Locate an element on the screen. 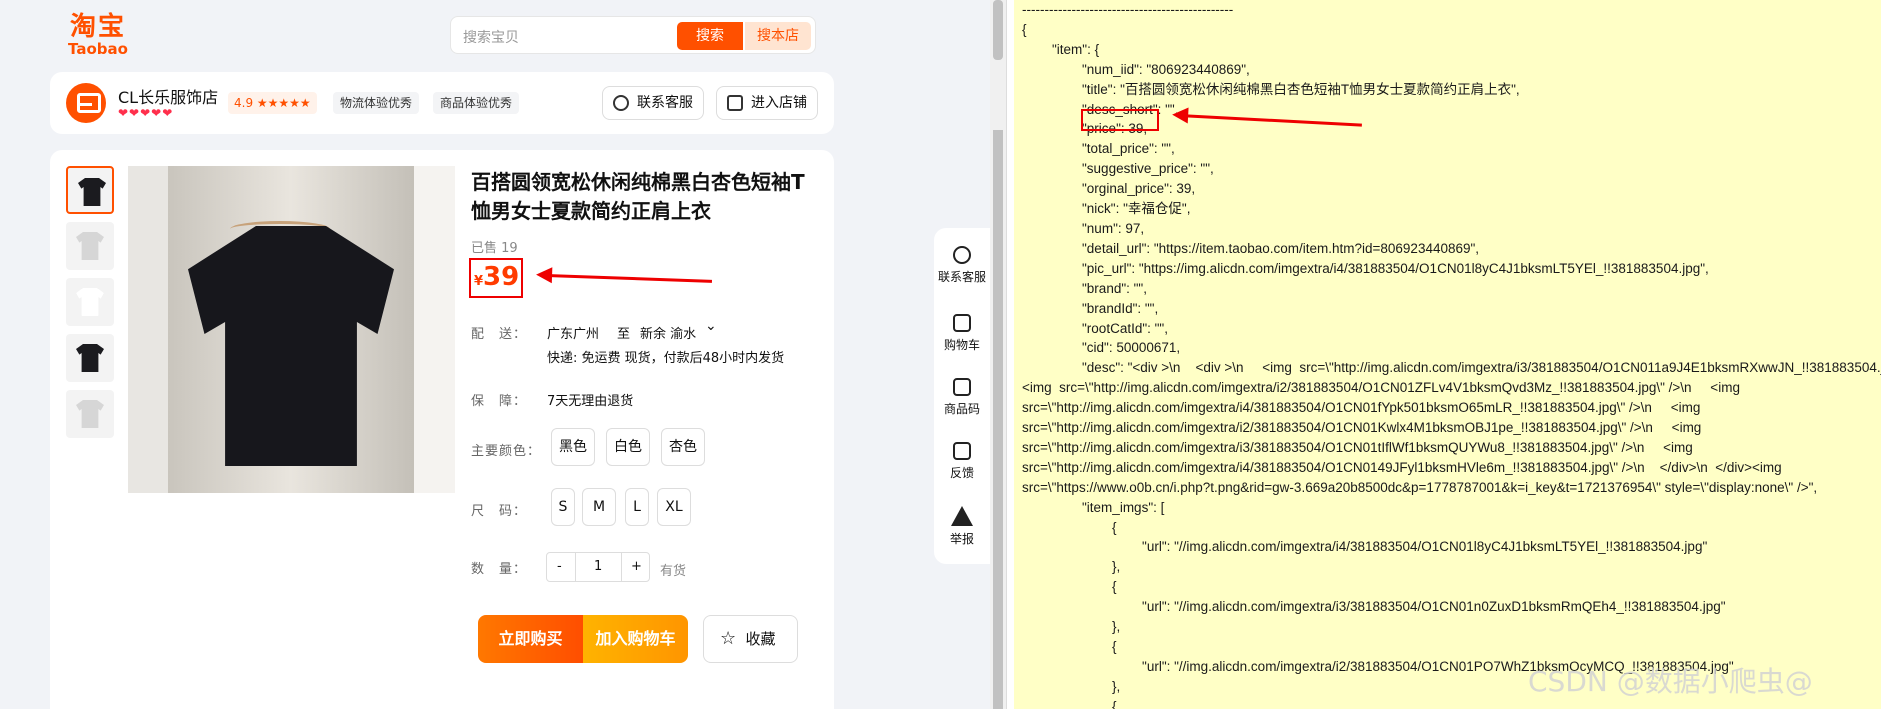 This screenshot has height=709, width=1881. search-shop-button: 搜本店 is located at coordinates (778, 36).